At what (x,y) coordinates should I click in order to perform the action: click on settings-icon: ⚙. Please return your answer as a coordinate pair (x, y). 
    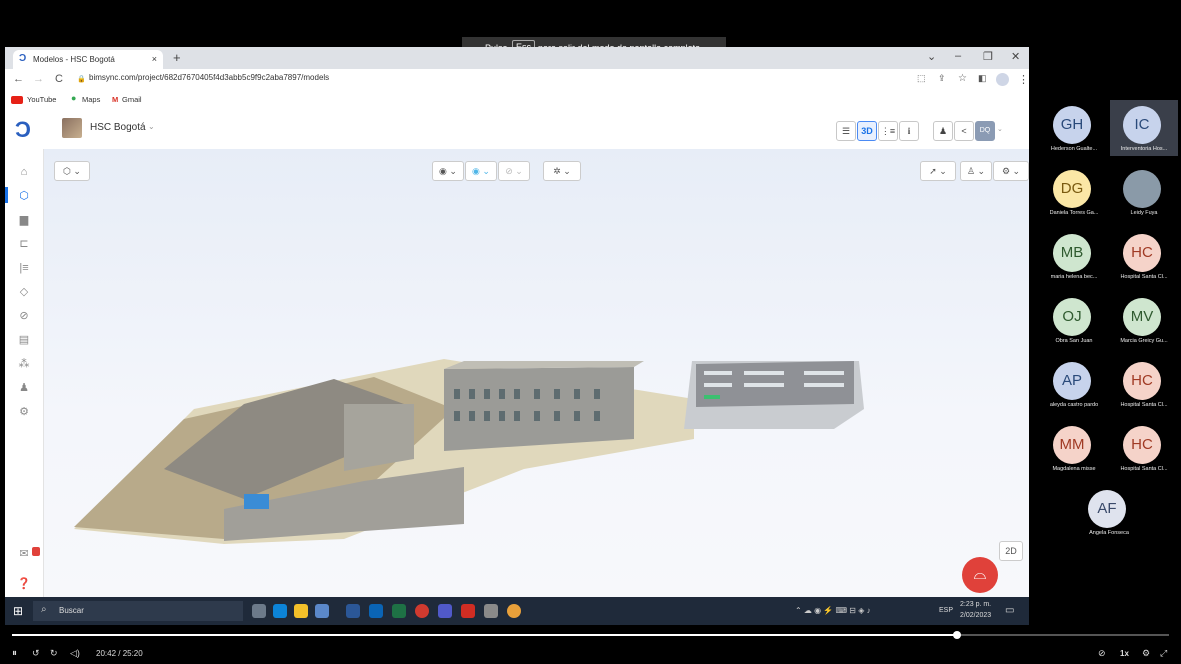
    Looking at the image, I should click on (24, 412).